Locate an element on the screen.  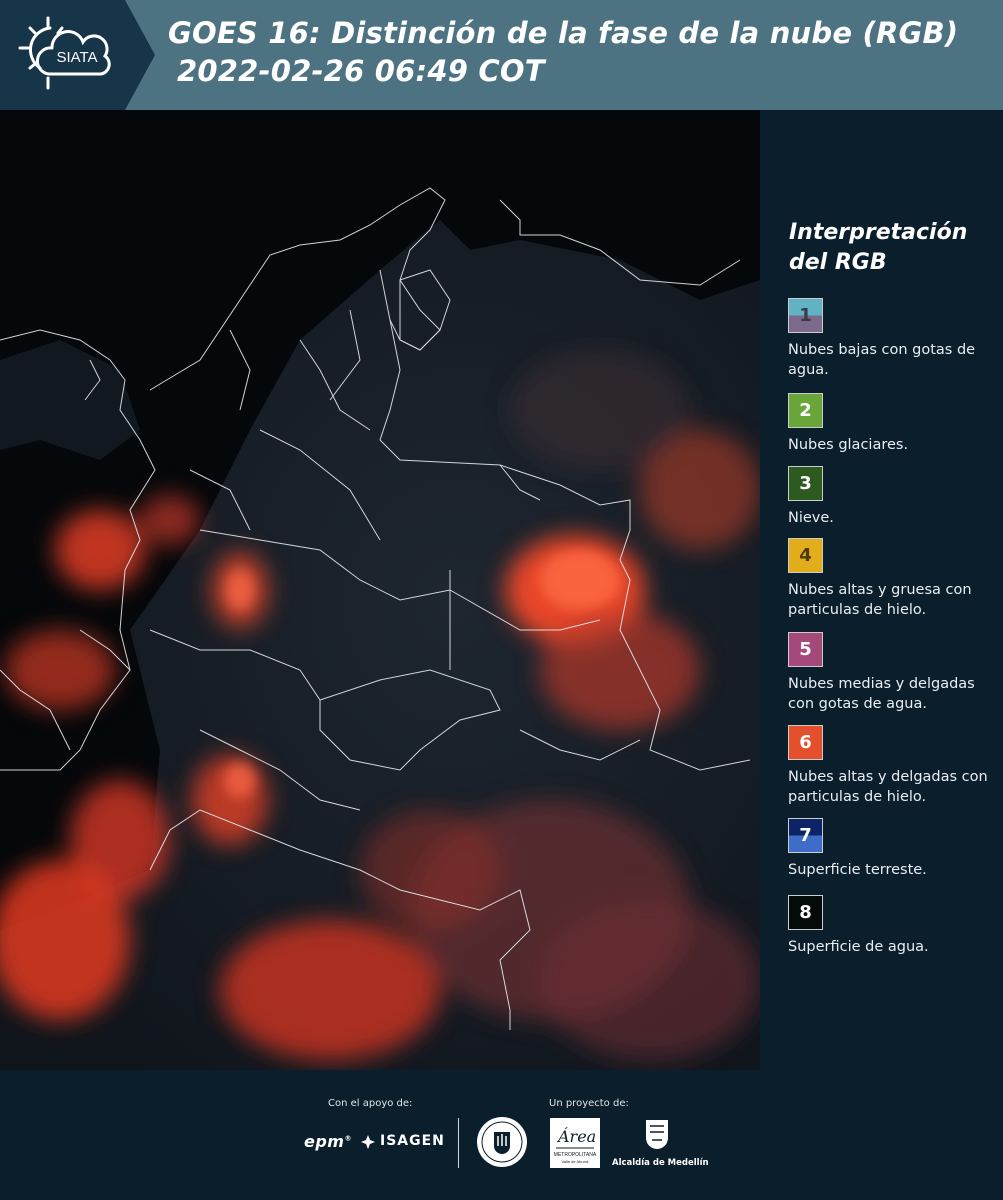
swatch-4: 4 is located at coordinates (805, 555).